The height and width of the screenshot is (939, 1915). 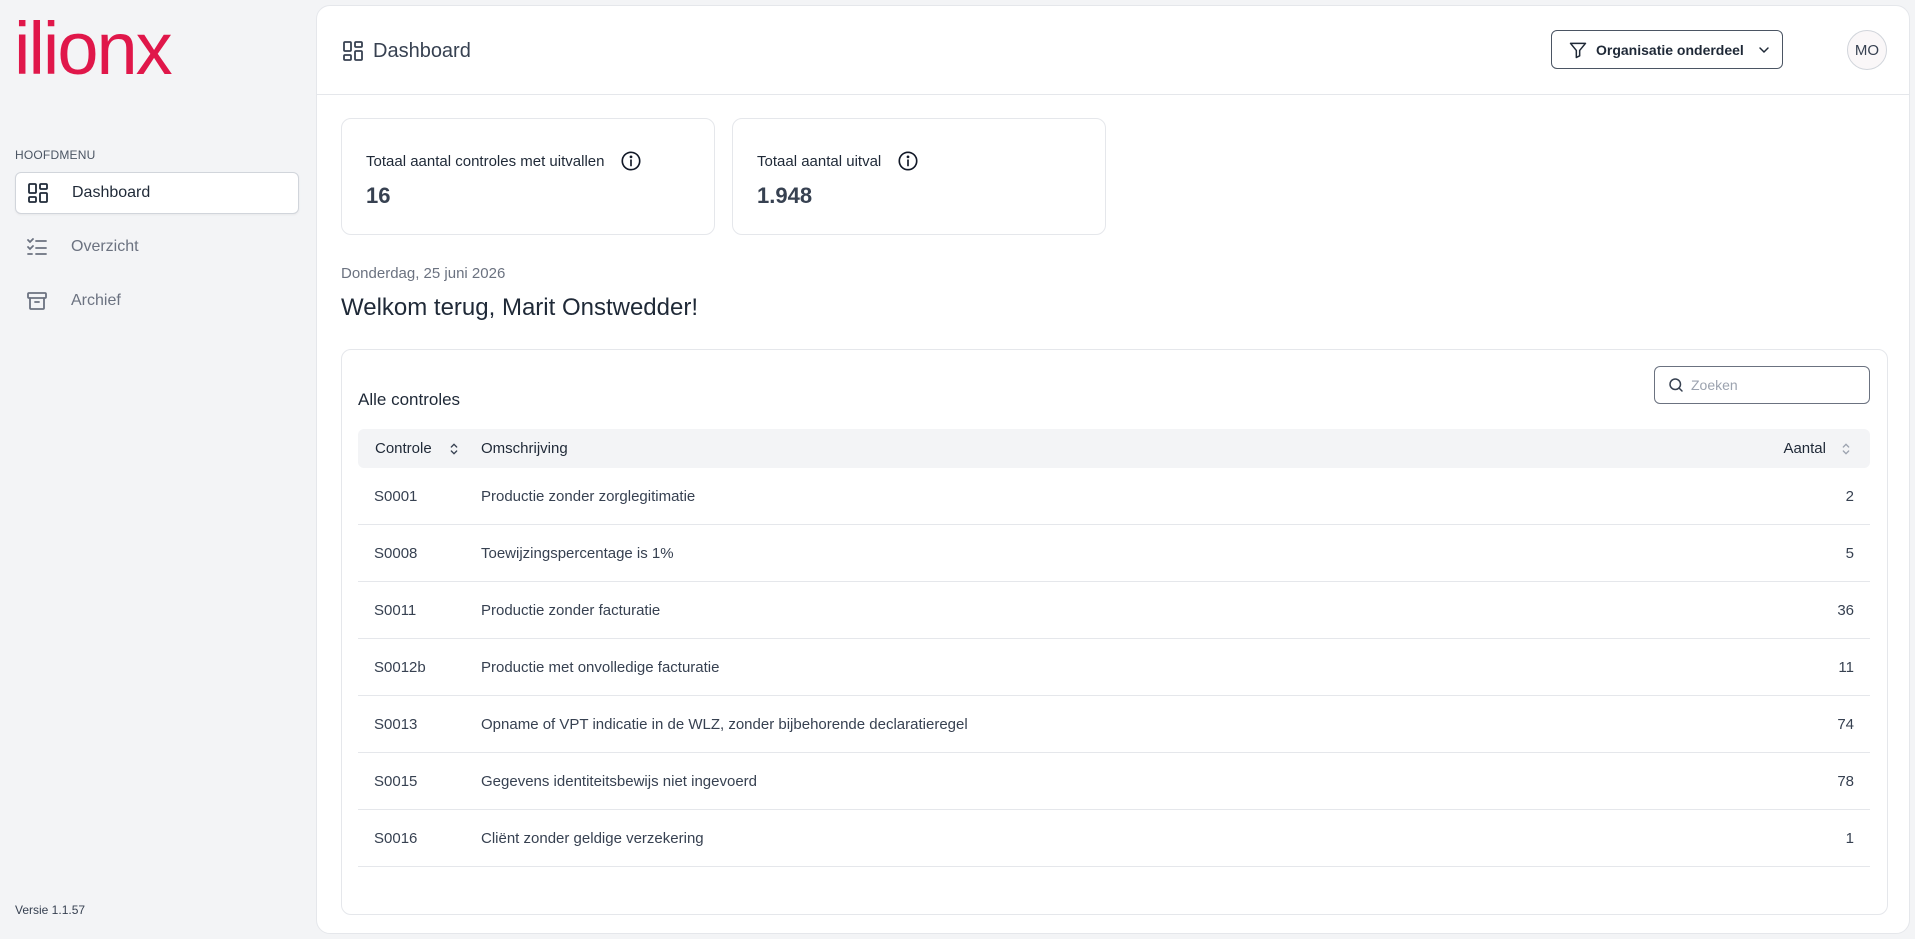 I want to click on main-nav: Dashboard Overzicht Archief, so click(x=157, y=253).